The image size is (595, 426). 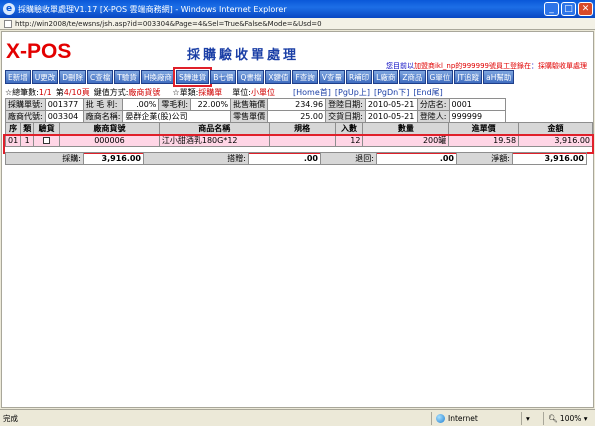 I want to click on toolbar-button-8: Q書檔, so click(x=251, y=77).